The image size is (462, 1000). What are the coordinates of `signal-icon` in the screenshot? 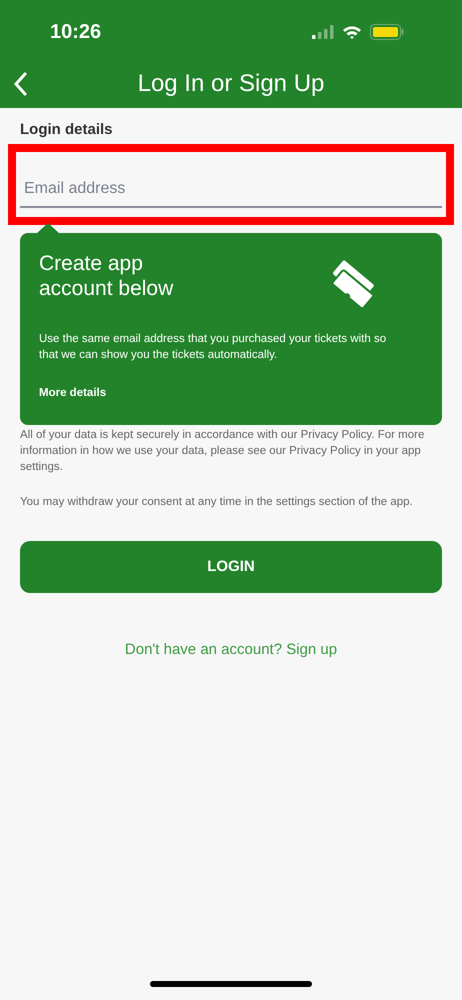 It's located at (323, 32).